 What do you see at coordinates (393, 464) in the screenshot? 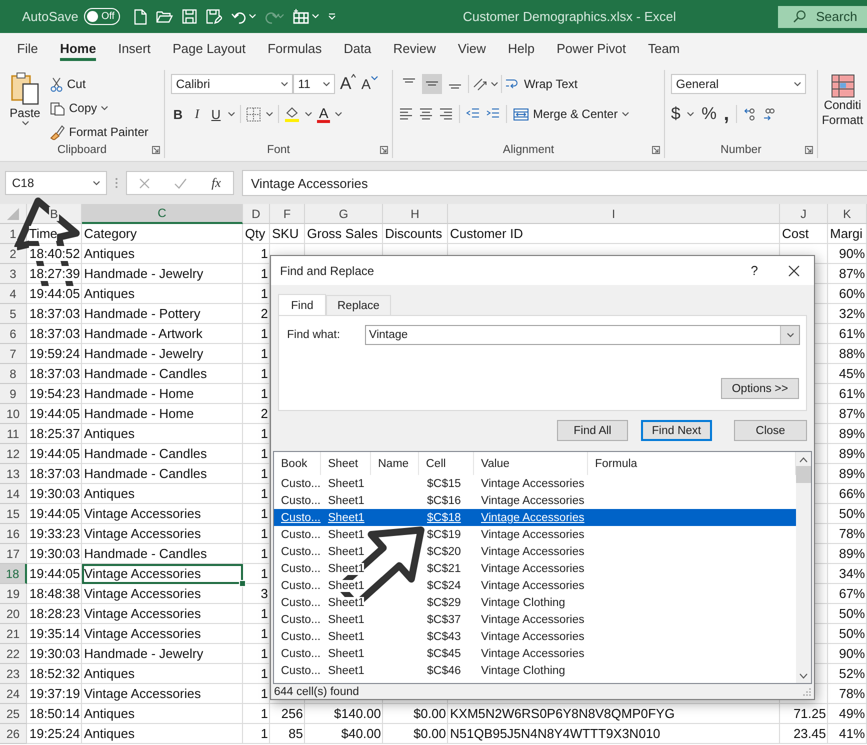
I see `column-header: Name` at bounding box center [393, 464].